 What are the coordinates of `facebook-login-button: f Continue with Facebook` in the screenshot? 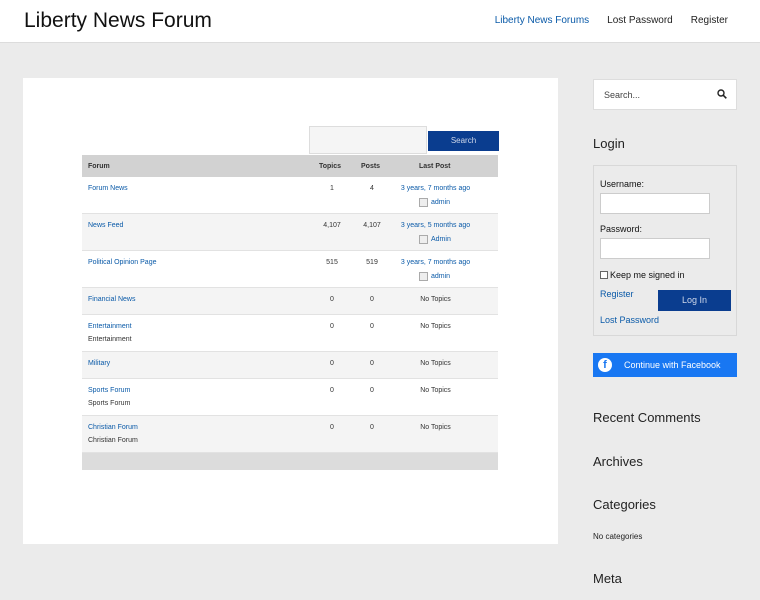 It's located at (665, 365).